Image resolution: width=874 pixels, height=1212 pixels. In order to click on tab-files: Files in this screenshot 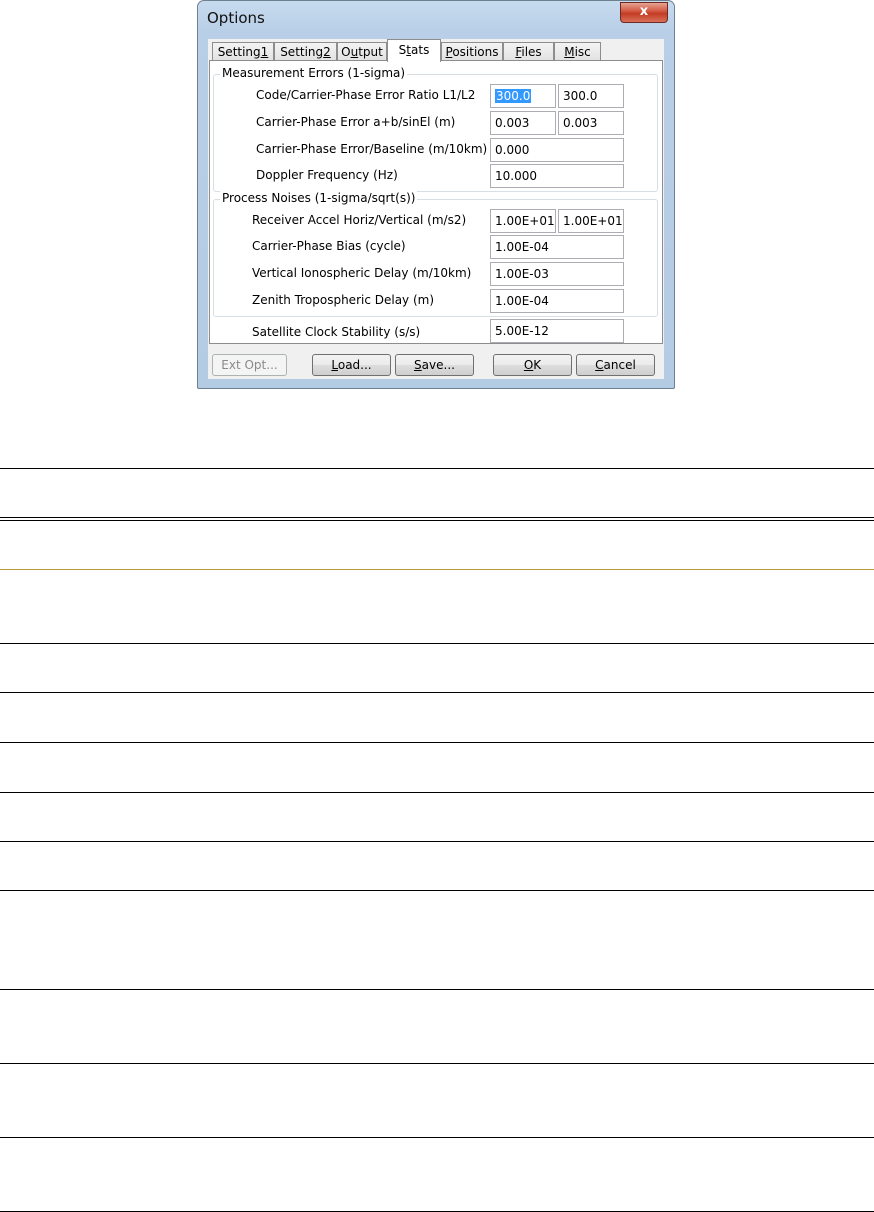, I will do `click(528, 51)`.